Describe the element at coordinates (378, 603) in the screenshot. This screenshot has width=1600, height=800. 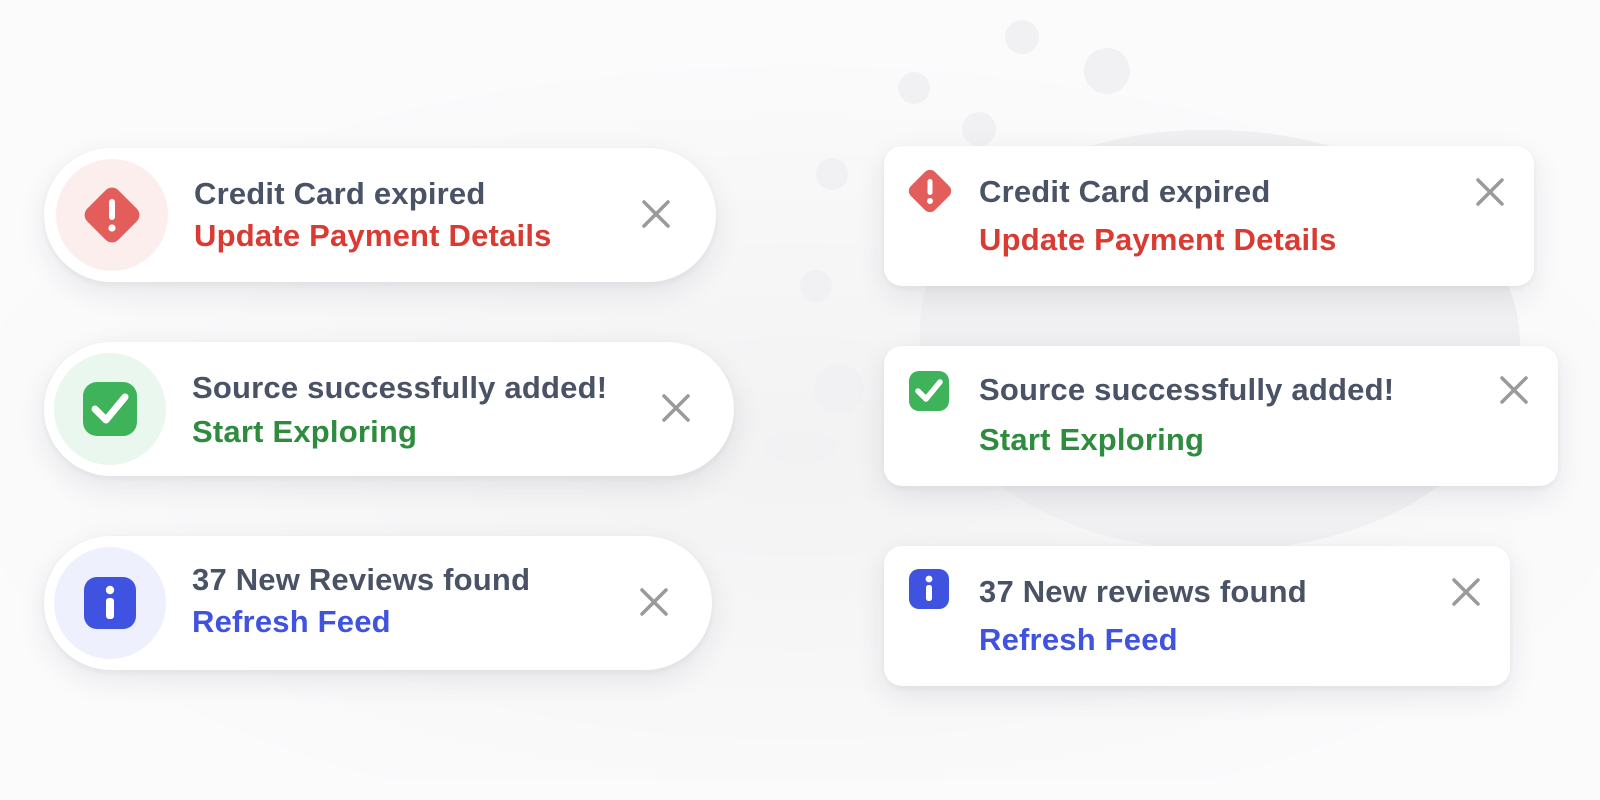
I see `info-toast-pill: 37 New Reviews found Refresh Feed` at that location.